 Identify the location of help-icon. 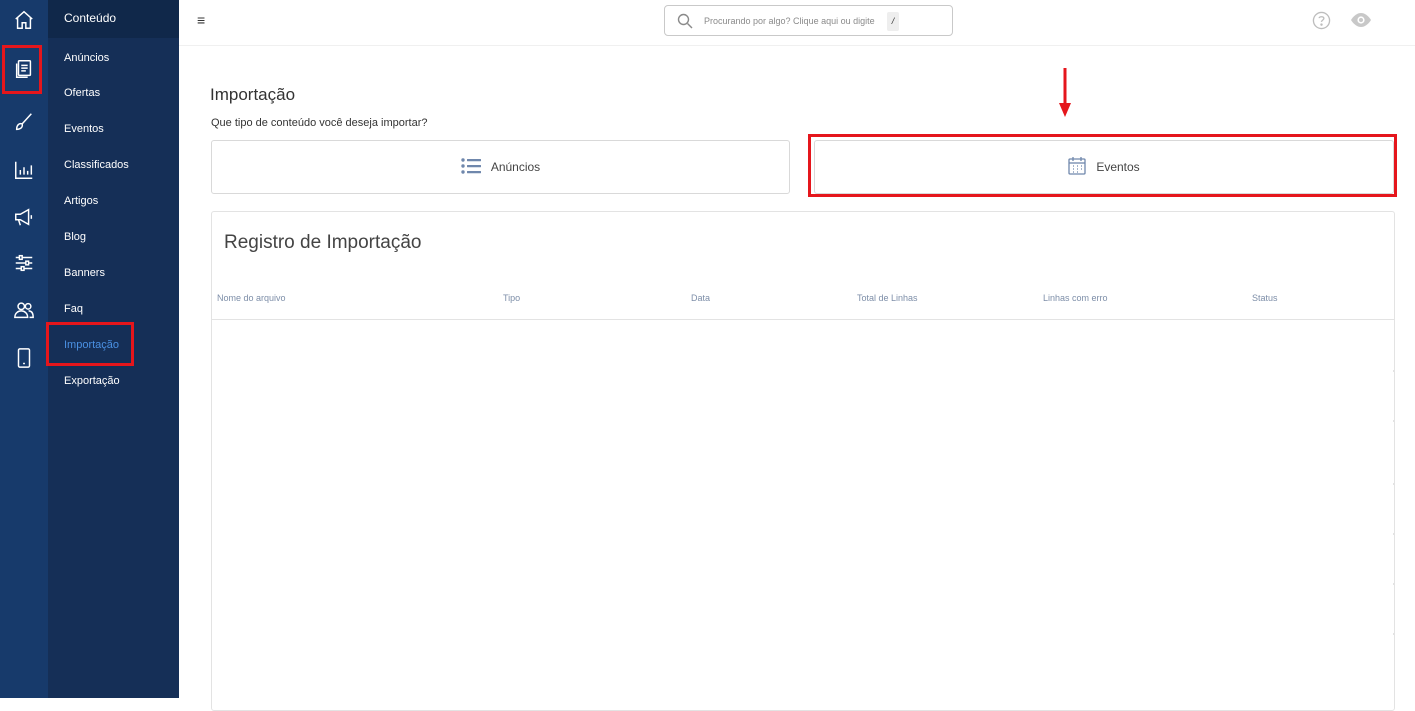
(1321, 23).